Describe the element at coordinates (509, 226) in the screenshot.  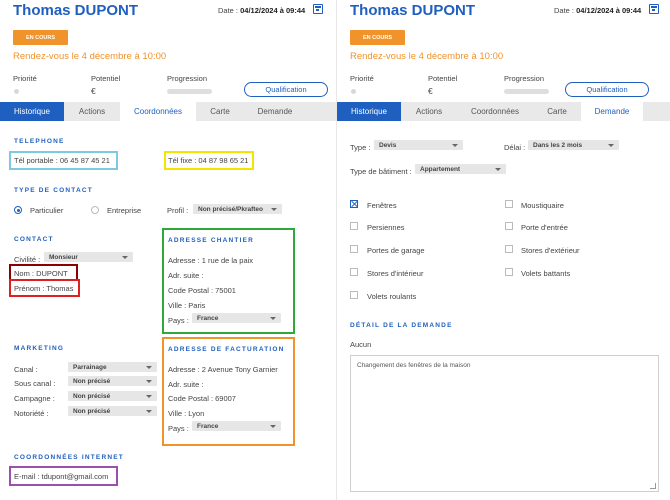
I see `porte-entree-checkbox` at that location.